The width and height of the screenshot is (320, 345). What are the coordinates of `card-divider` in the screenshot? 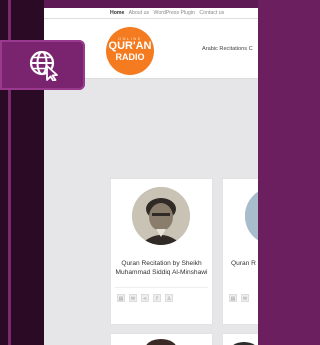 It's located at (161, 287).